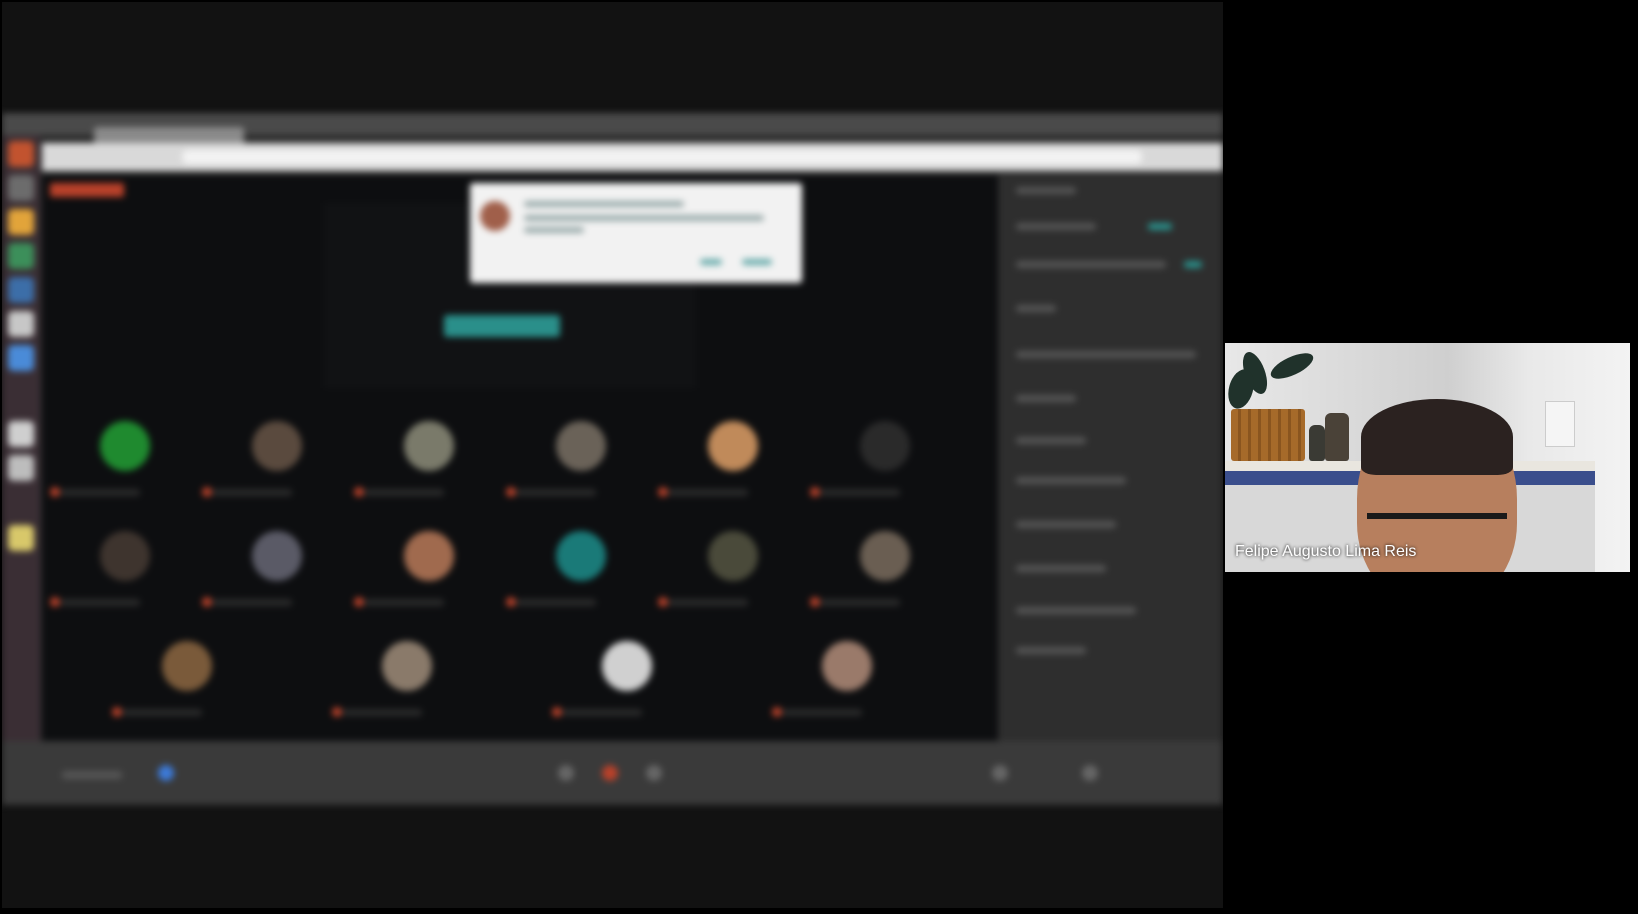 The height and width of the screenshot is (914, 1638). I want to click on join-button, so click(502, 326).